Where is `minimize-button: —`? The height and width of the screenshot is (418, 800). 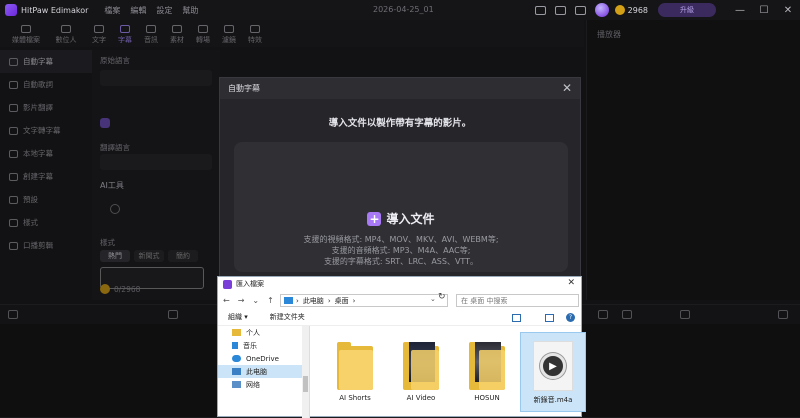
minimize-button: — is located at coordinates (740, 10).